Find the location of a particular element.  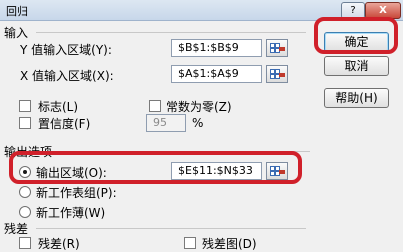

constant-zero-checkbox is located at coordinates (155, 106).